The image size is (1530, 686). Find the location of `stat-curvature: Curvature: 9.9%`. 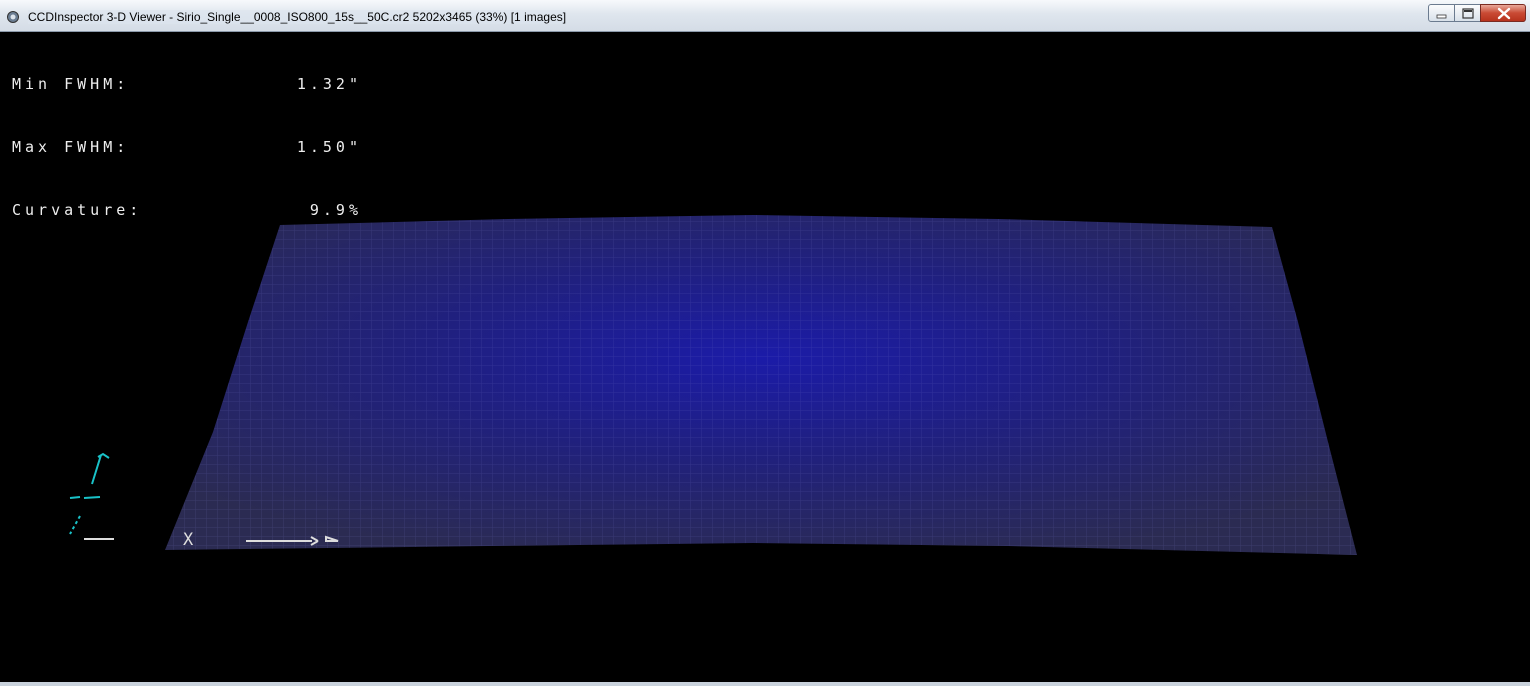

stat-curvature: Curvature: 9.9% is located at coordinates (187, 210).